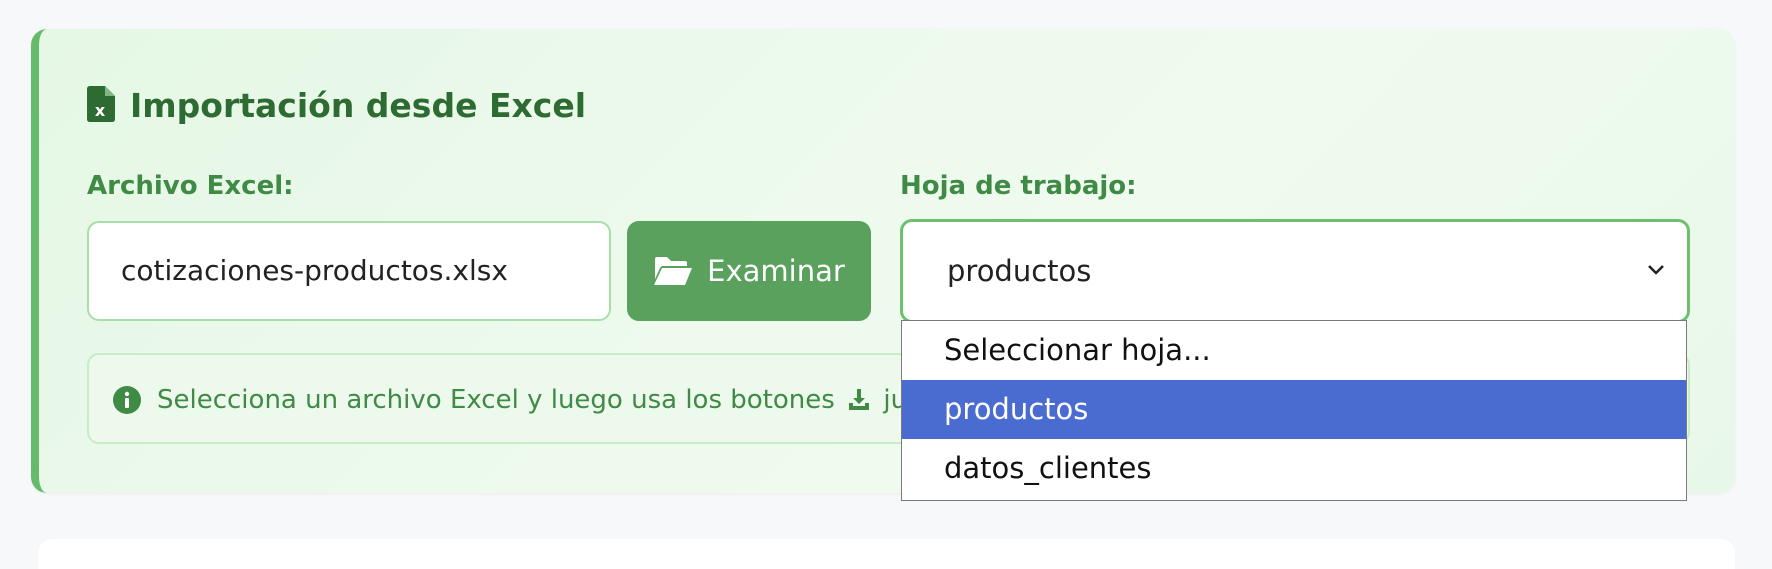 Image resolution: width=1772 pixels, height=569 pixels. Describe the element at coordinates (1295, 271) in the screenshot. I see `sheet-select: productos` at that location.